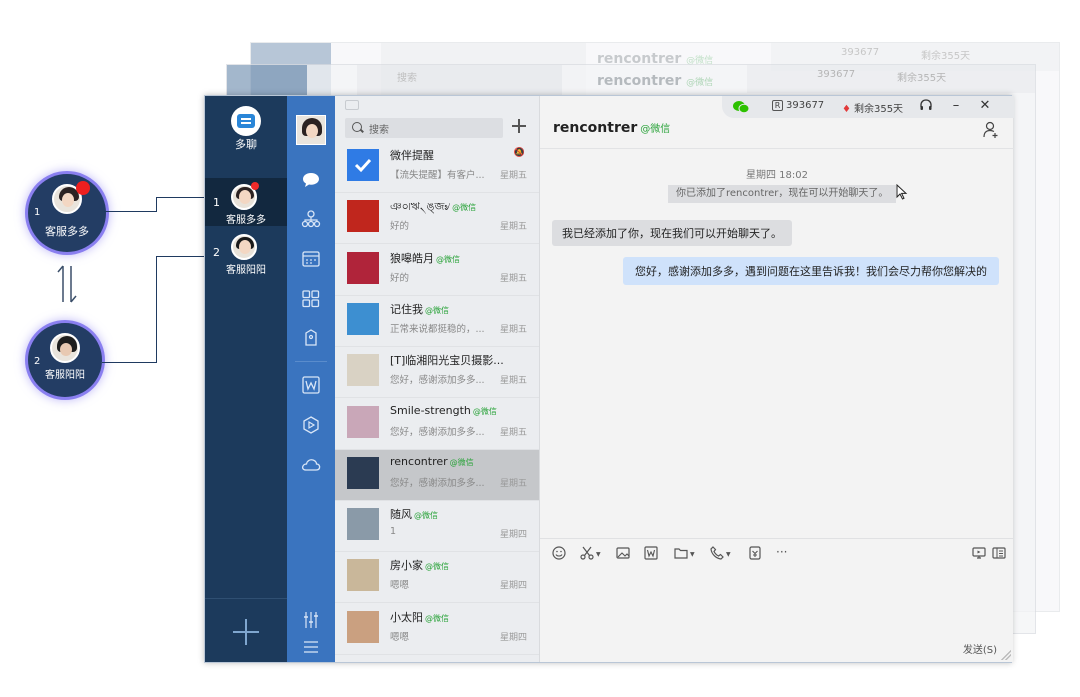 This screenshot has height=697, width=1080. Describe the element at coordinates (67, 284) in the screenshot. I see `swap-arrows-icon` at that location.